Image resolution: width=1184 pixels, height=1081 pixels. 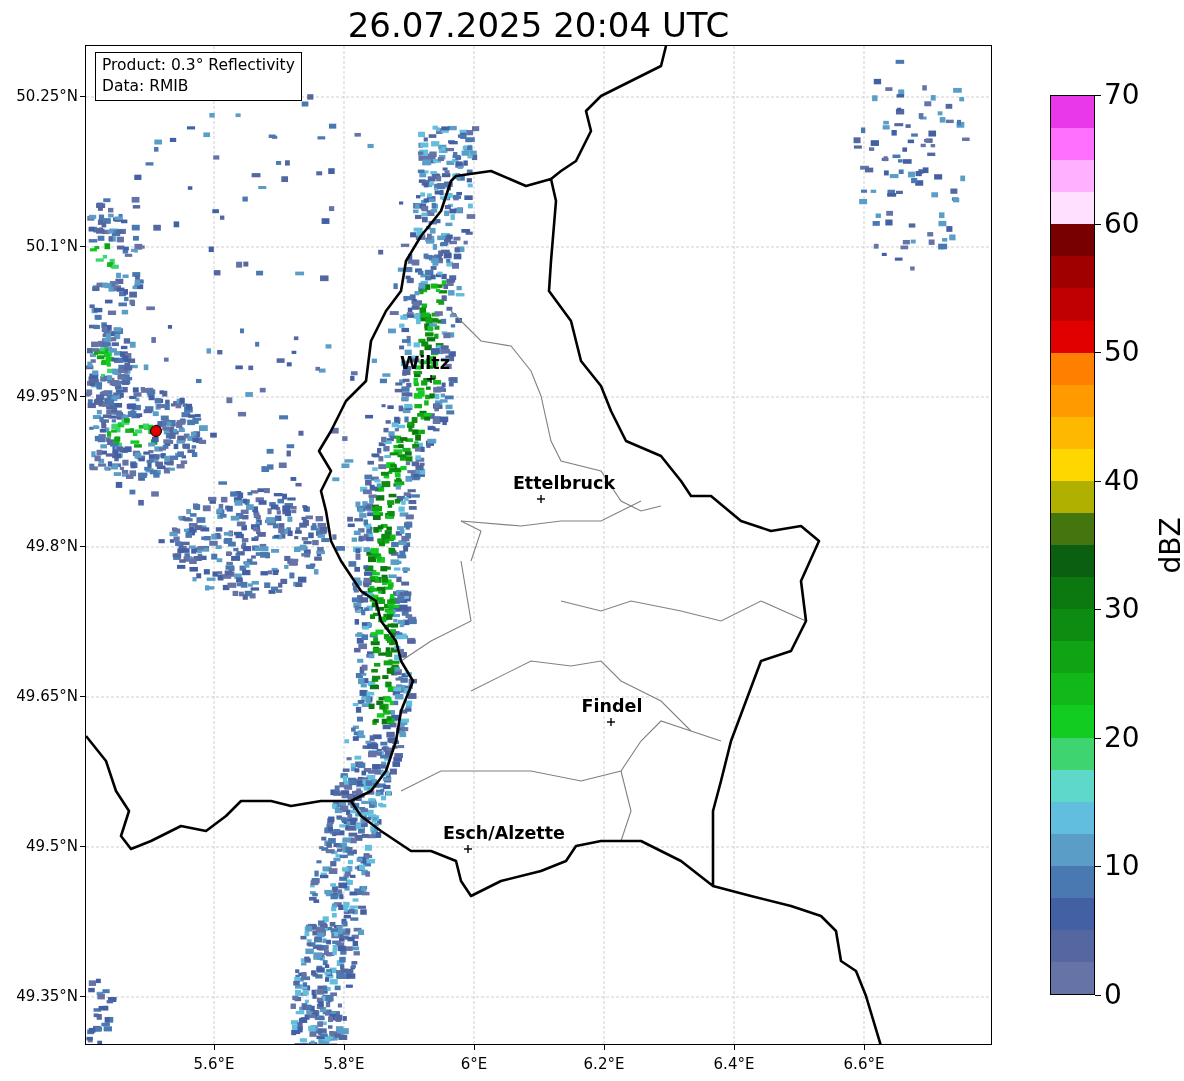 What do you see at coordinates (864, 1064) in the screenshot?
I see `axis-tick-label: 6.6°E` at bounding box center [864, 1064].